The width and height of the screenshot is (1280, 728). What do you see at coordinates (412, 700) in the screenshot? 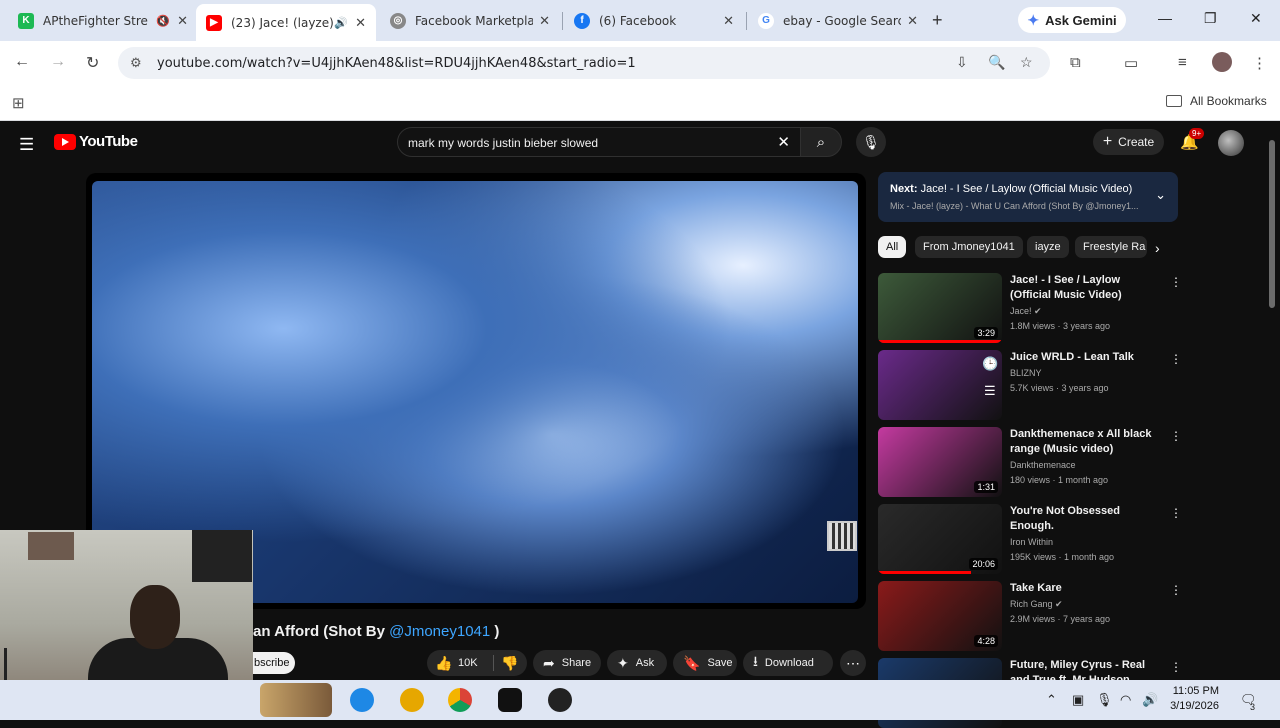
I see `fl-studio-icon` at bounding box center [412, 700].